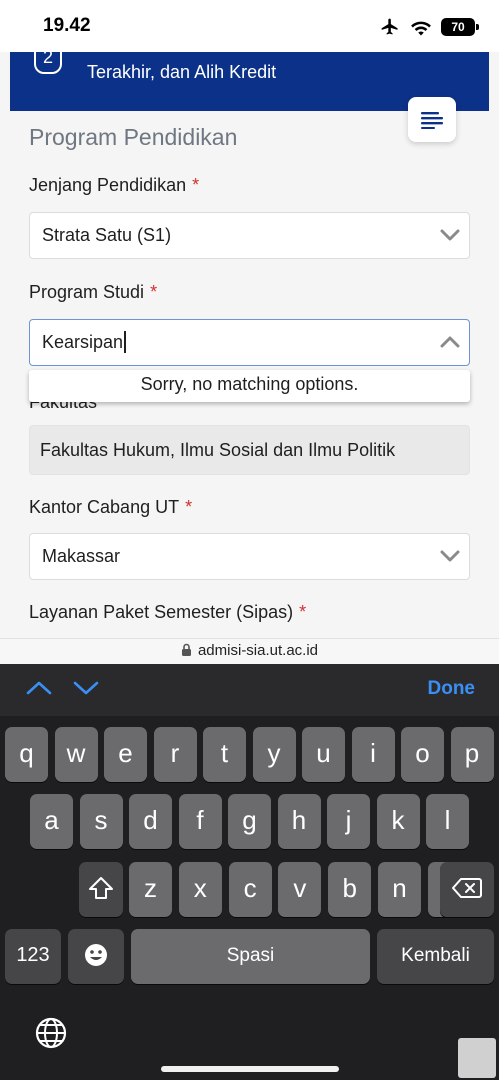  Describe the element at coordinates (51, 821) in the screenshot. I see `key-a: a` at that location.